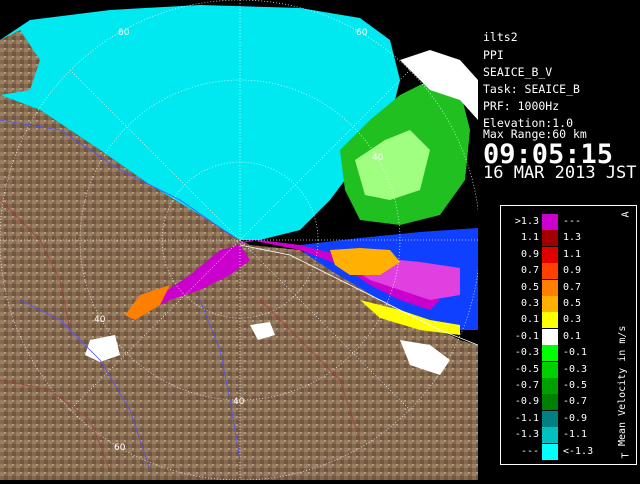  I want to click on legend-upper-bound: 1.3, so click(572, 238).